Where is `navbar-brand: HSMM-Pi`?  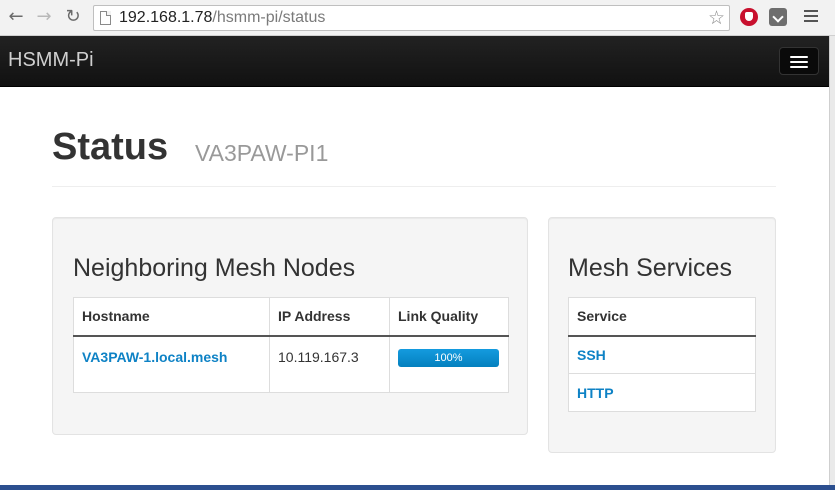
navbar-brand: HSMM-Pi is located at coordinates (51, 60).